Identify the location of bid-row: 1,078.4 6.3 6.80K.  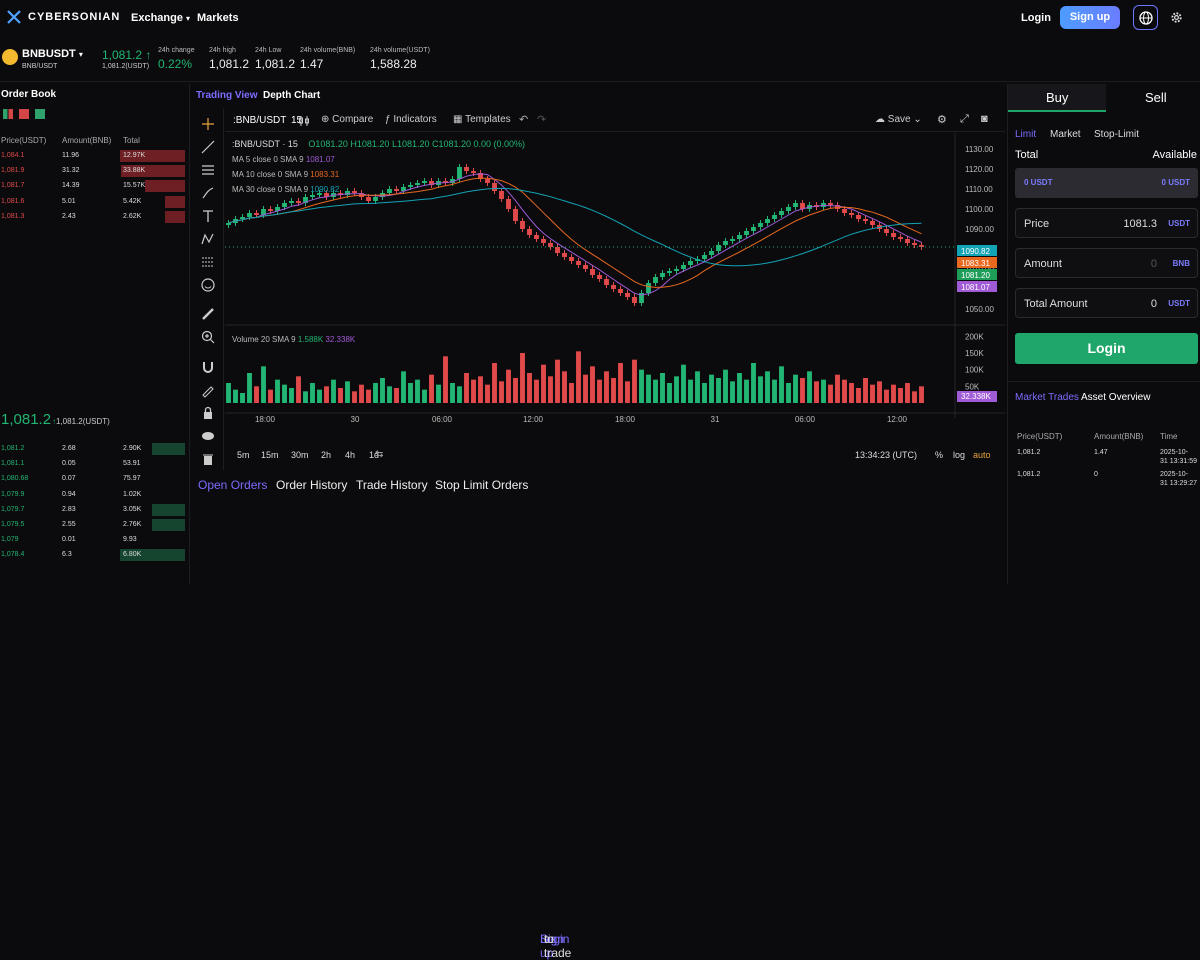
(92, 555).